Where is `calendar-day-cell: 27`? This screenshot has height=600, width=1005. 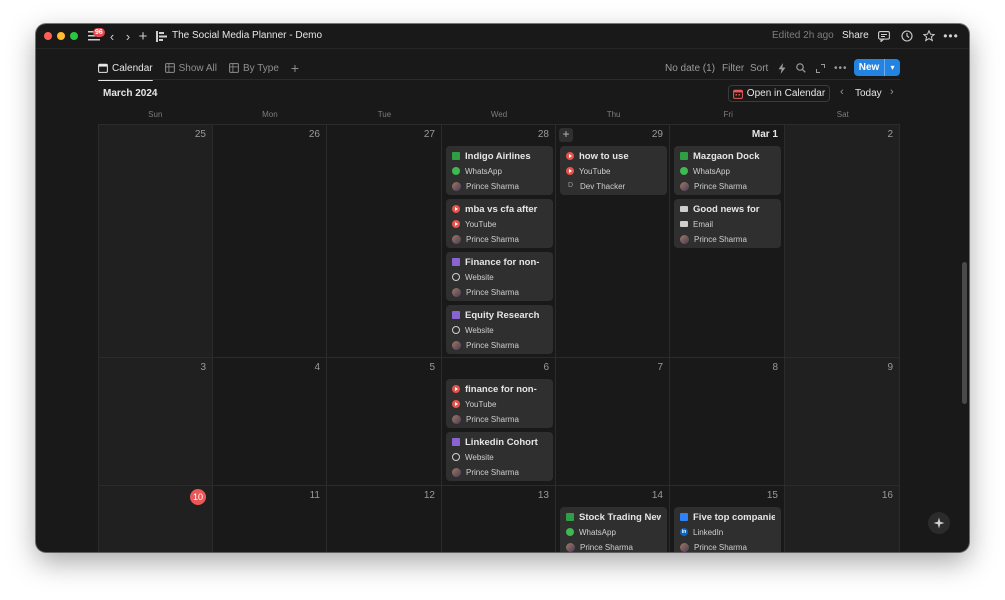
calendar-day-cell: 27 is located at coordinates (384, 241).